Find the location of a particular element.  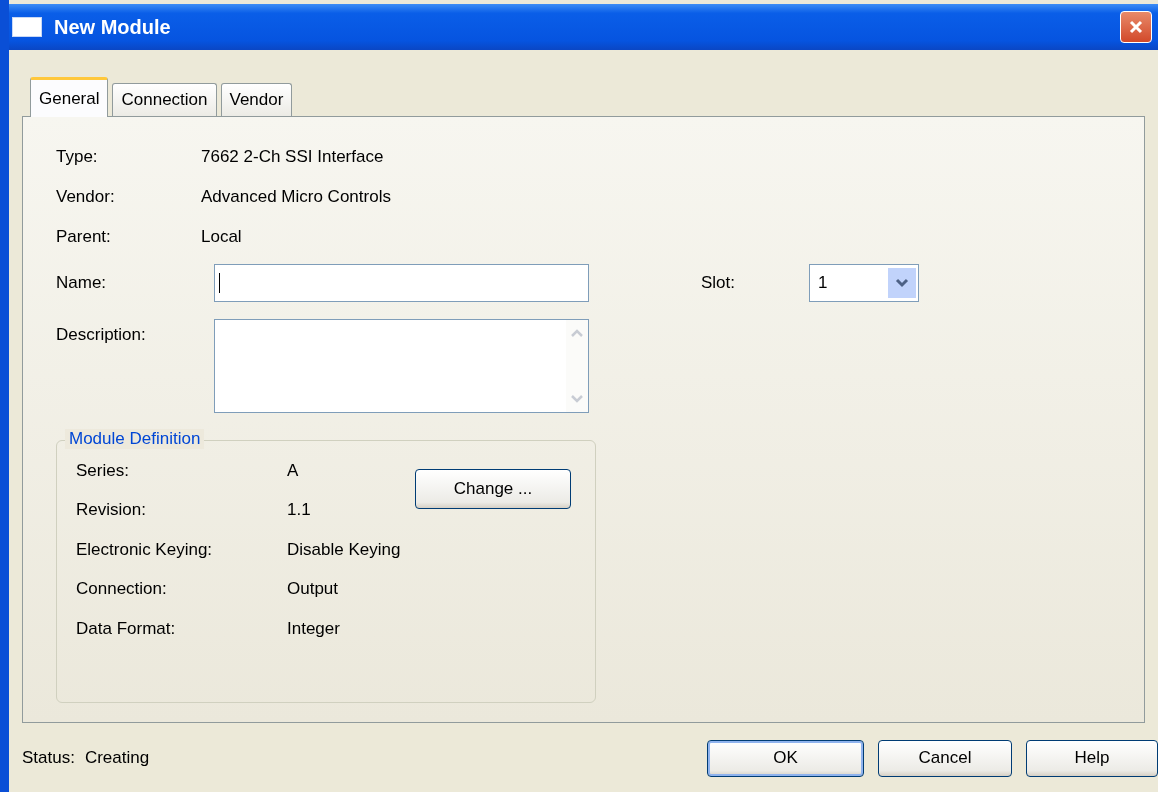

field-label: Type: is located at coordinates (77, 157).